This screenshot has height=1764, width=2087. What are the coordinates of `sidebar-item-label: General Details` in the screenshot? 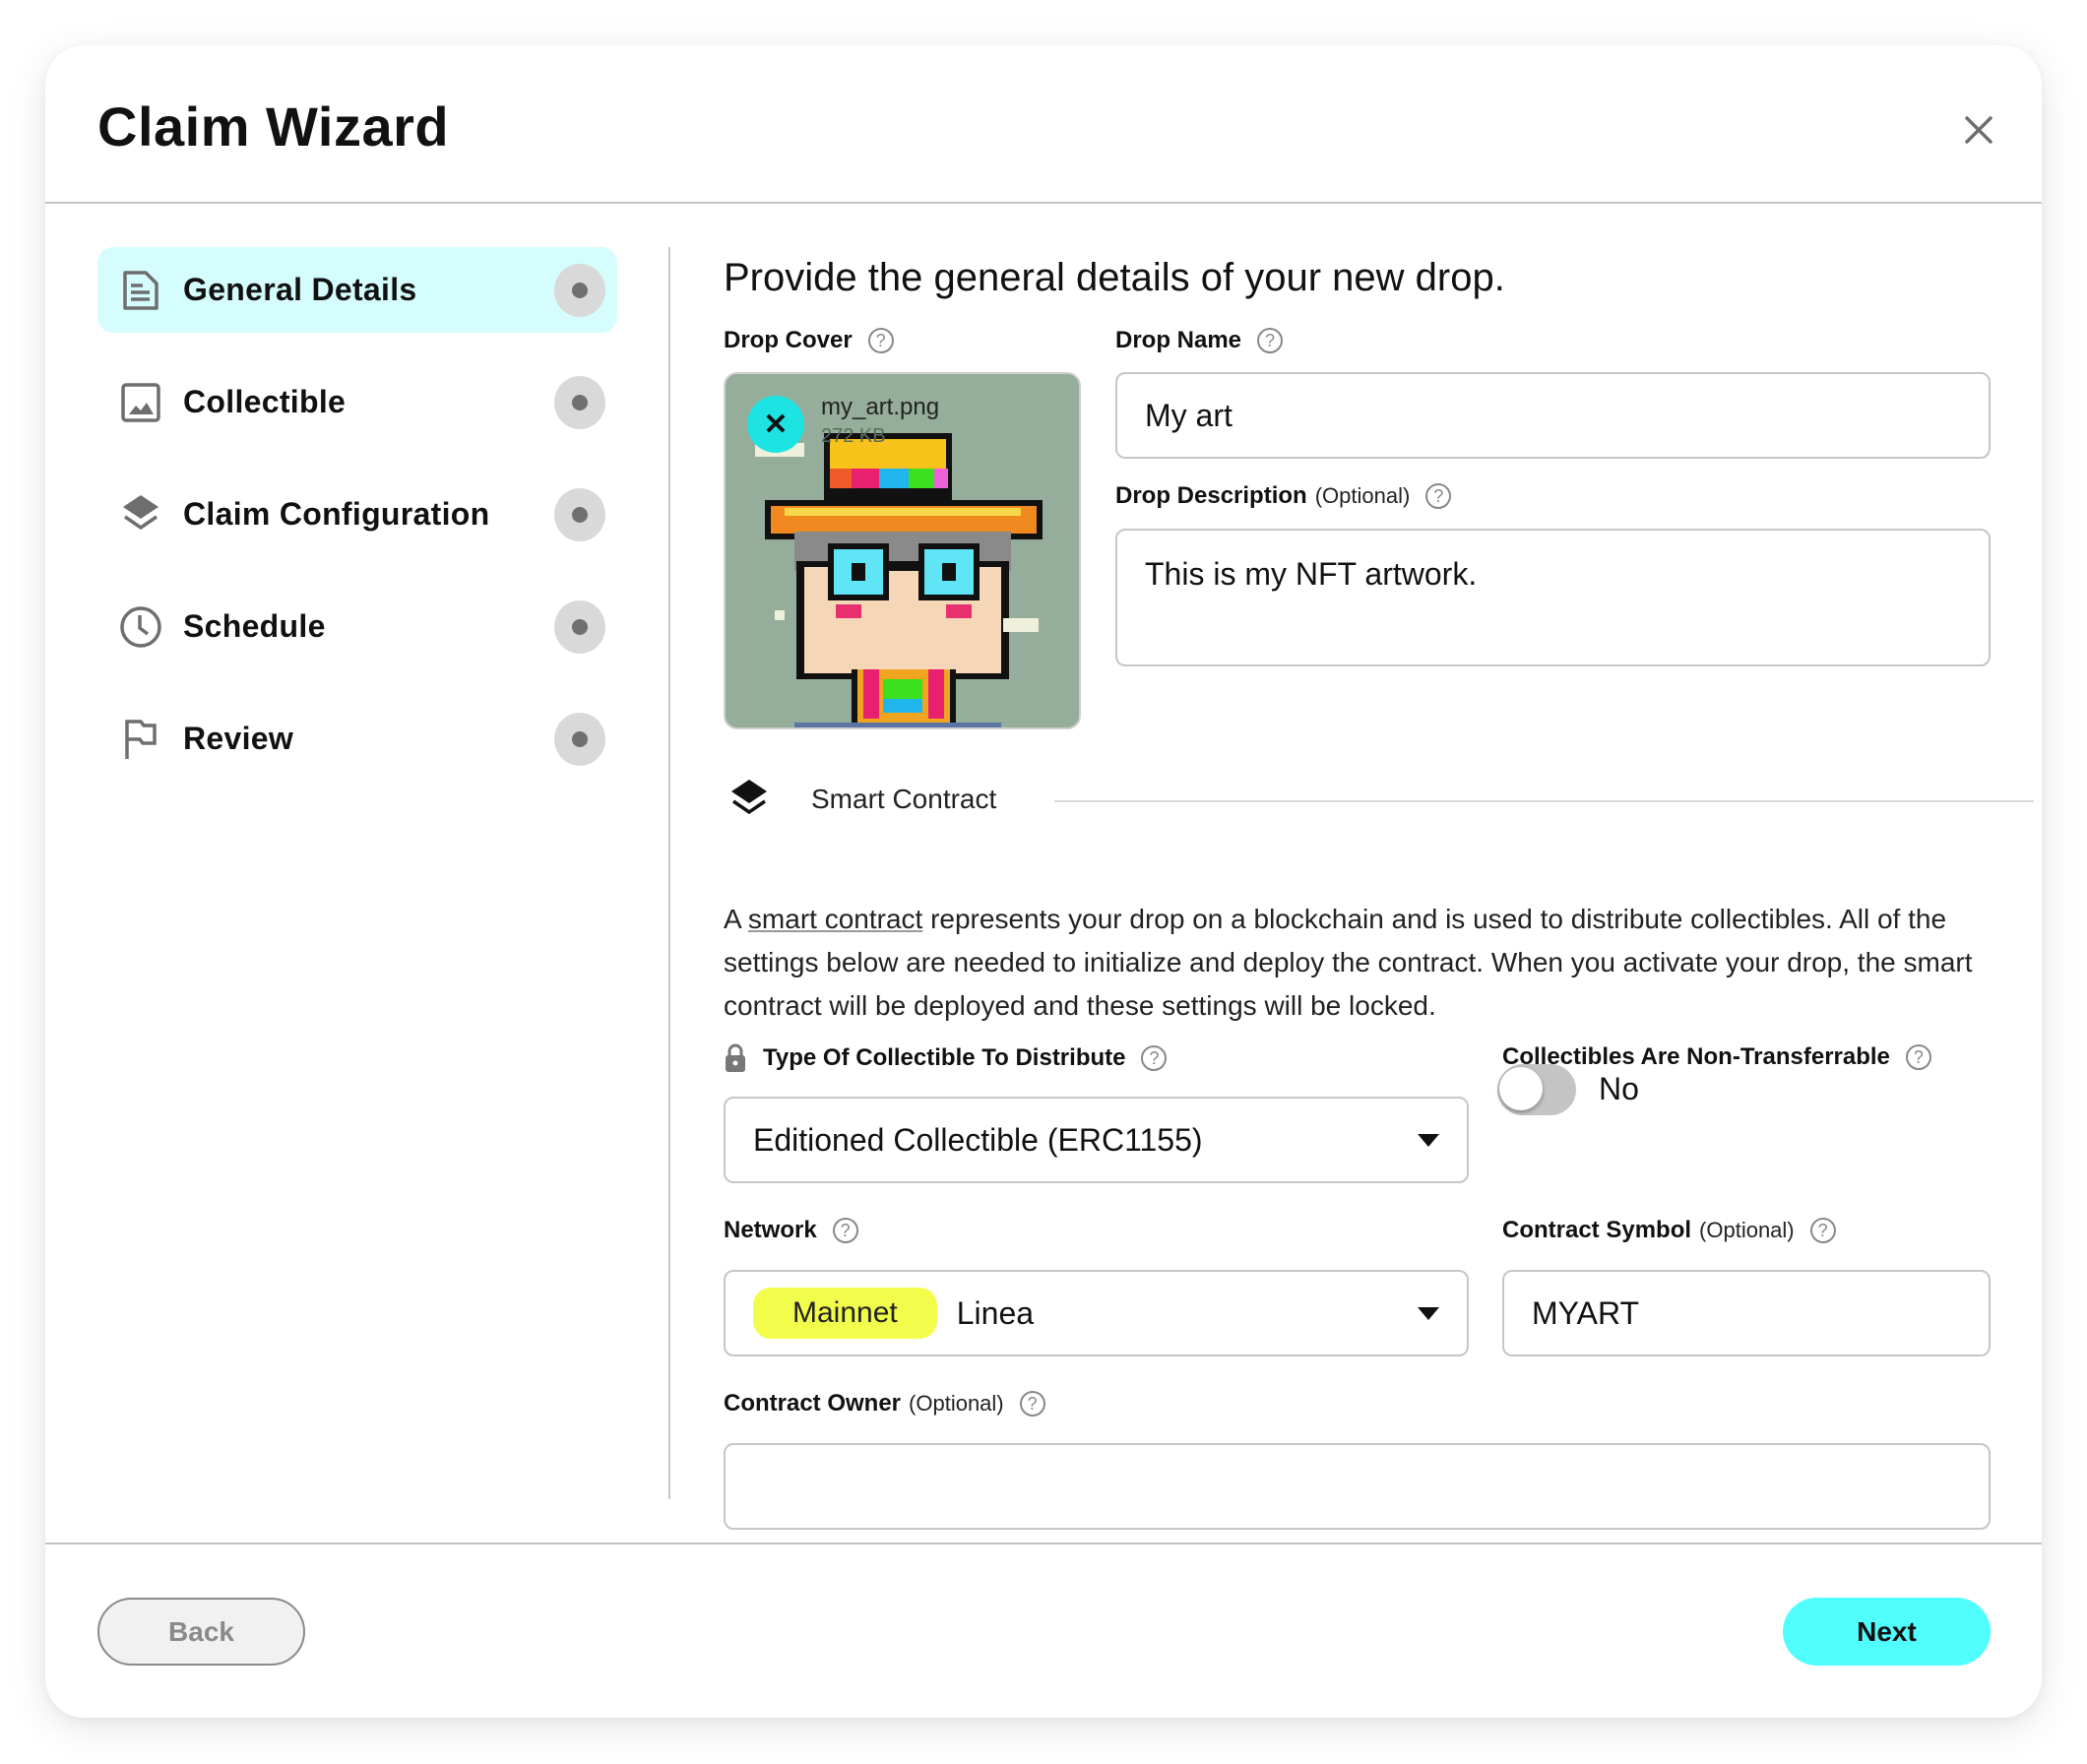 It's located at (300, 289).